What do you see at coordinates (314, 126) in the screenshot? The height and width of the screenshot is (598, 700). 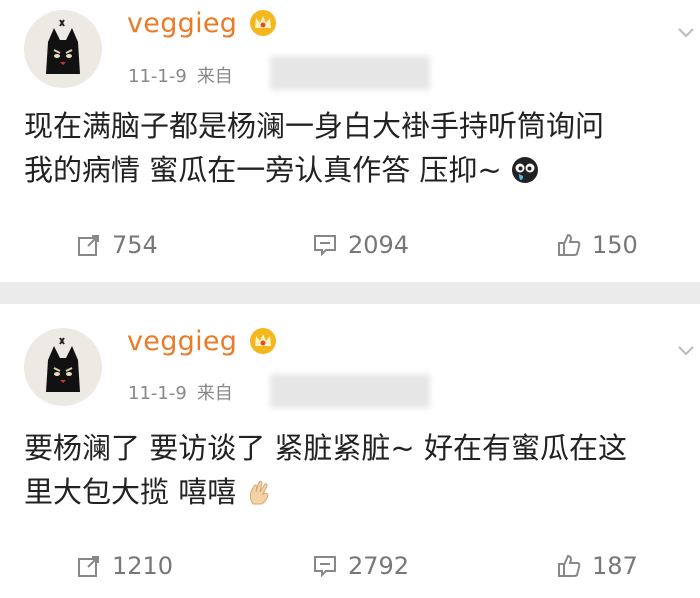 I see `post-text-line: 现在满脑子都是杨澜一身白大褂手持听筒询问` at bounding box center [314, 126].